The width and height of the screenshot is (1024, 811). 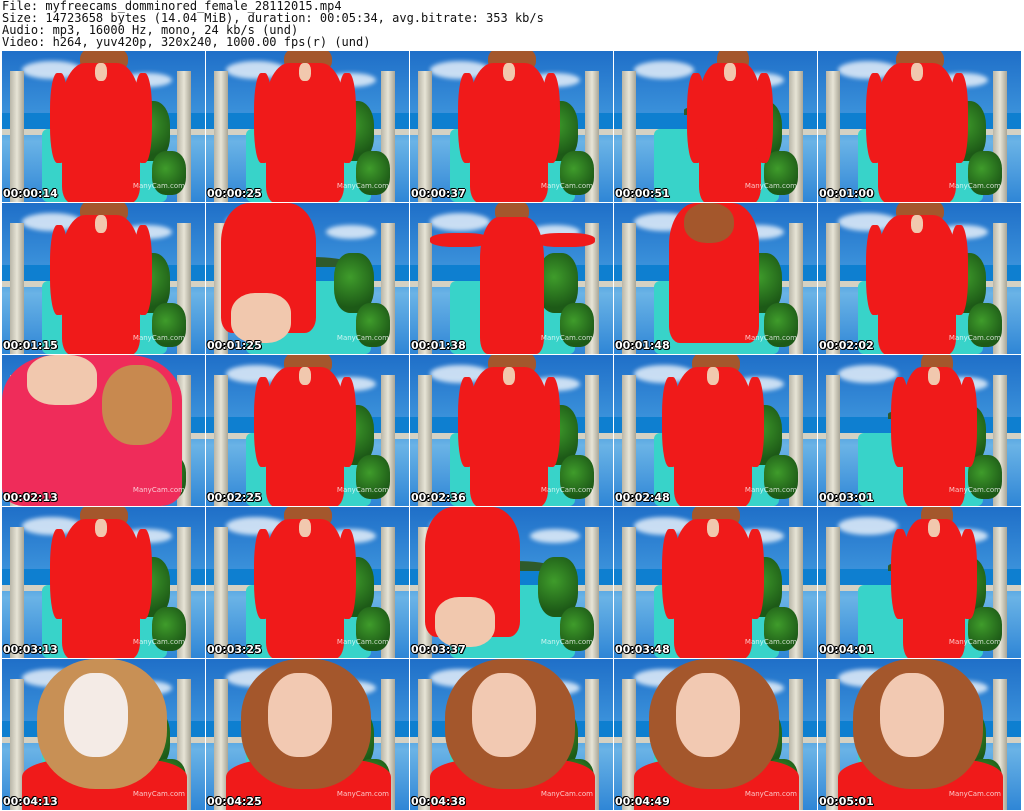 I want to click on video-thumbnail: ManyCam.com 00:01:48, so click(x=715, y=278).